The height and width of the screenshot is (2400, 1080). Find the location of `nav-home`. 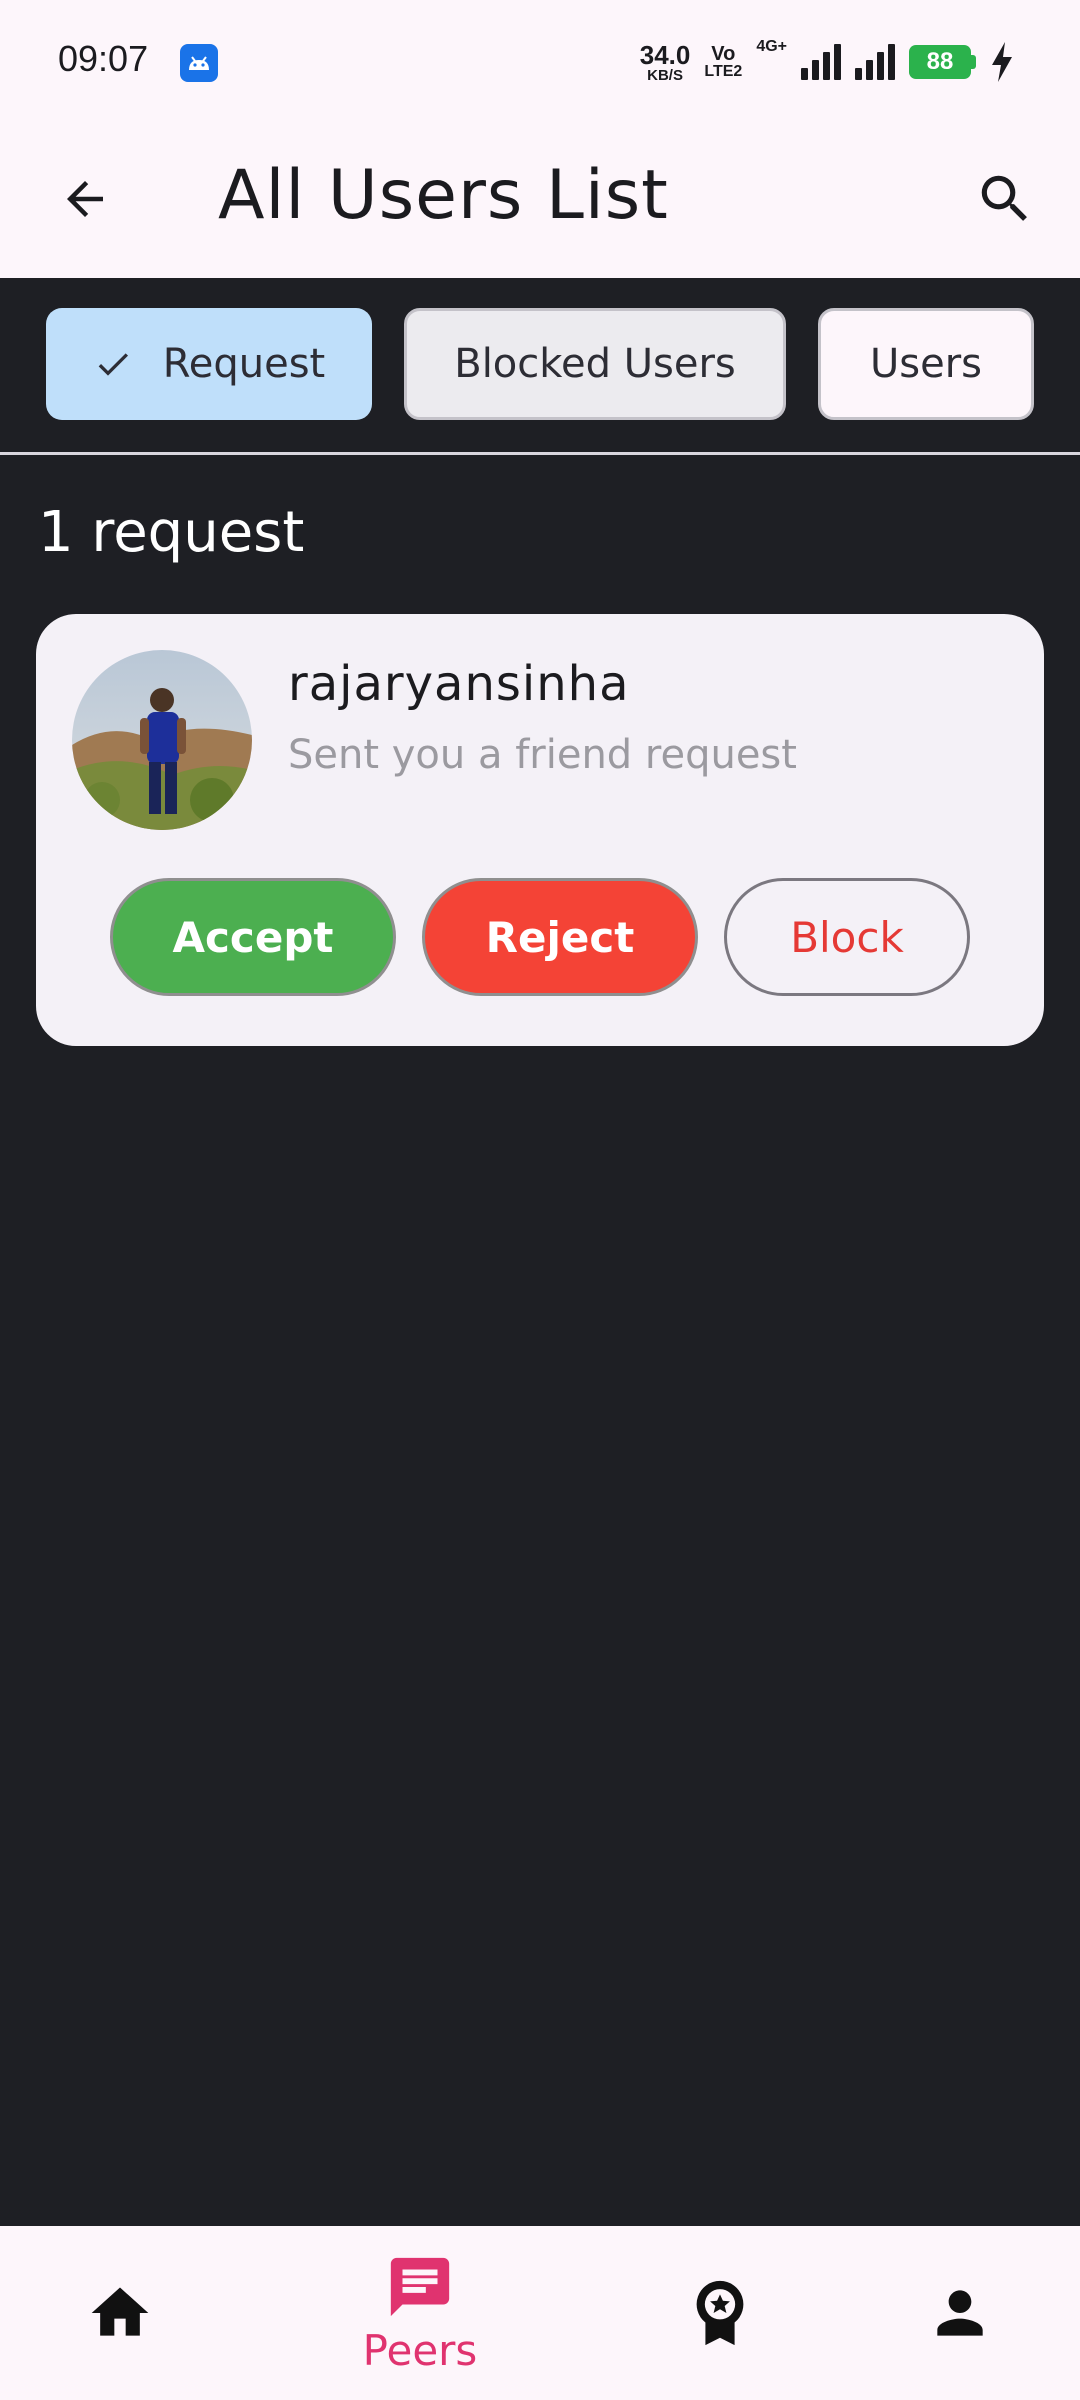

nav-home is located at coordinates (120, 2313).